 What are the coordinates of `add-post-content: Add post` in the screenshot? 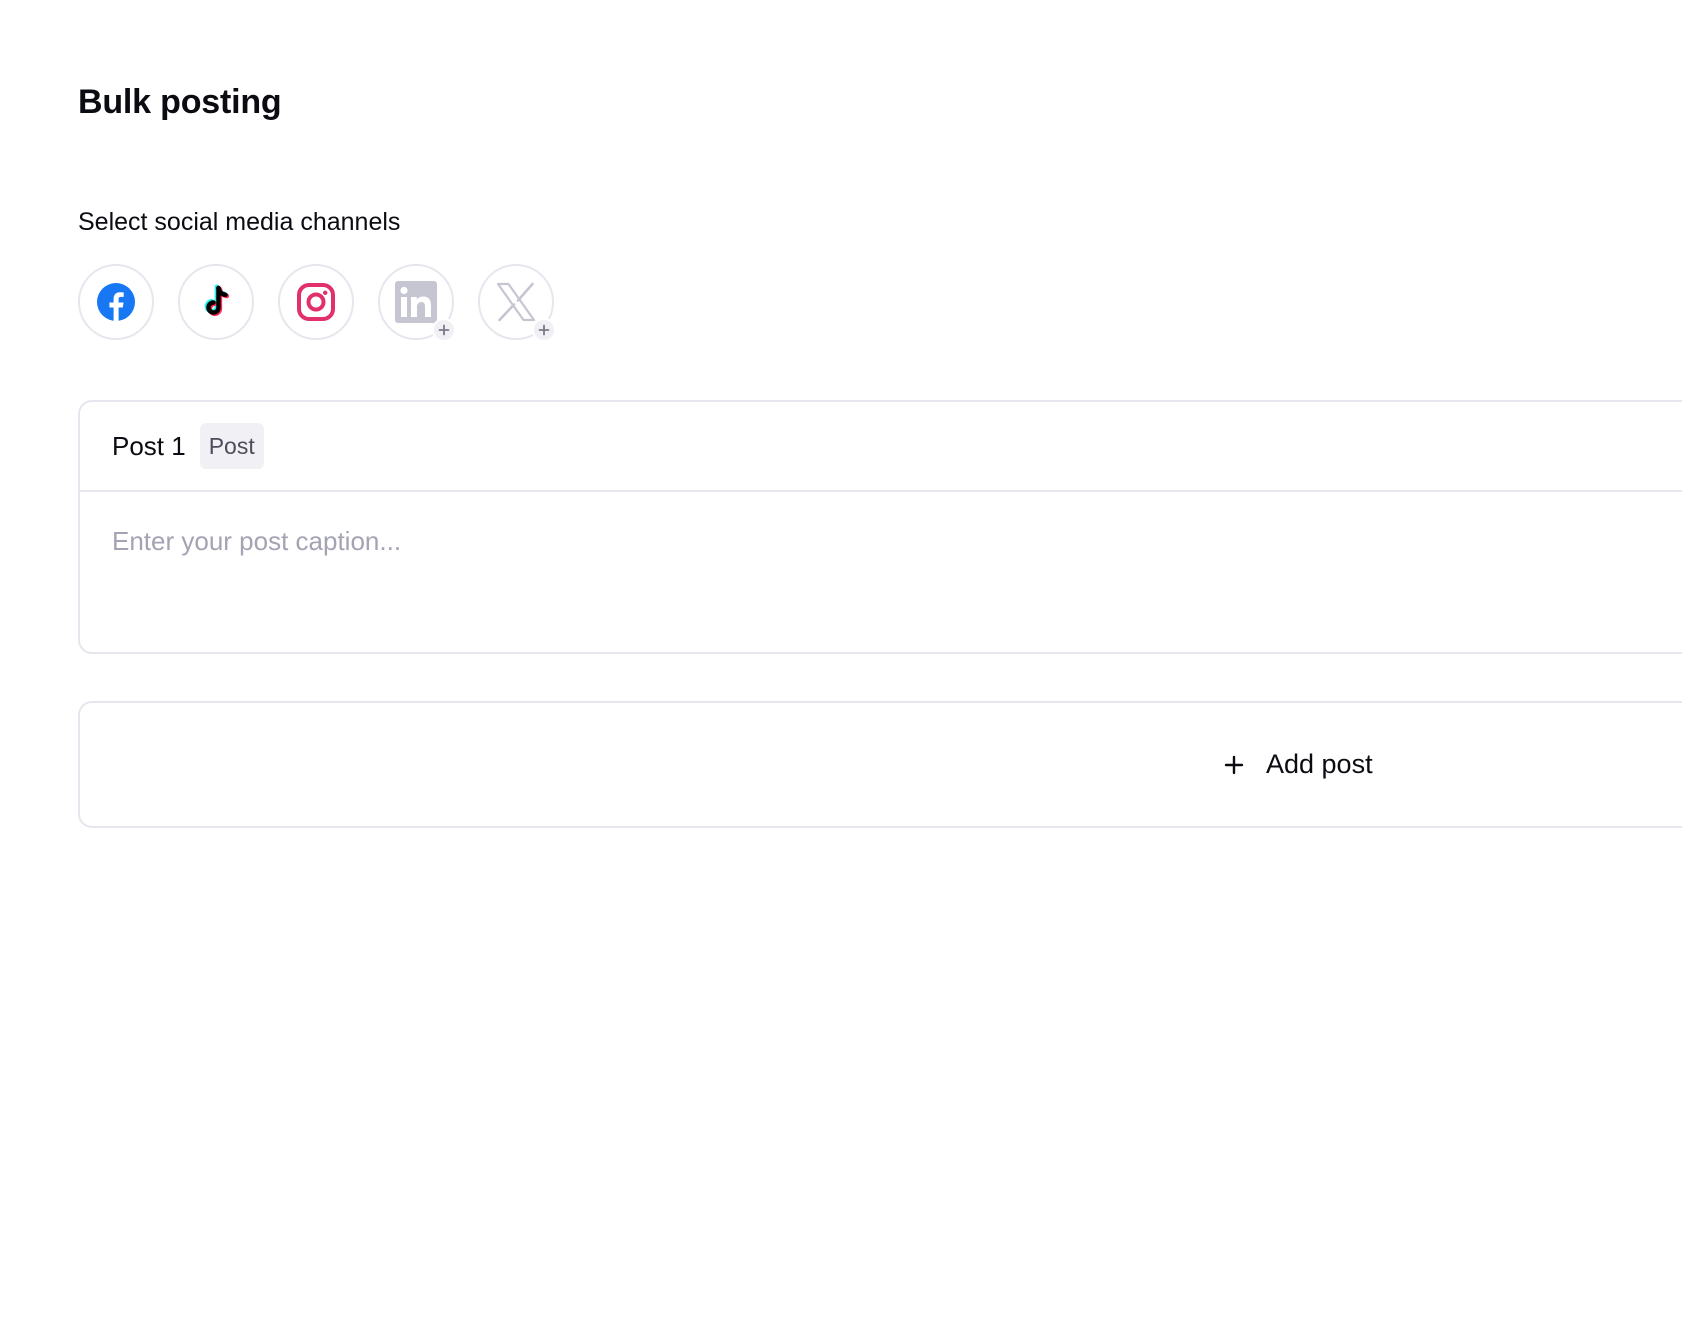 It's located at (1298, 764).